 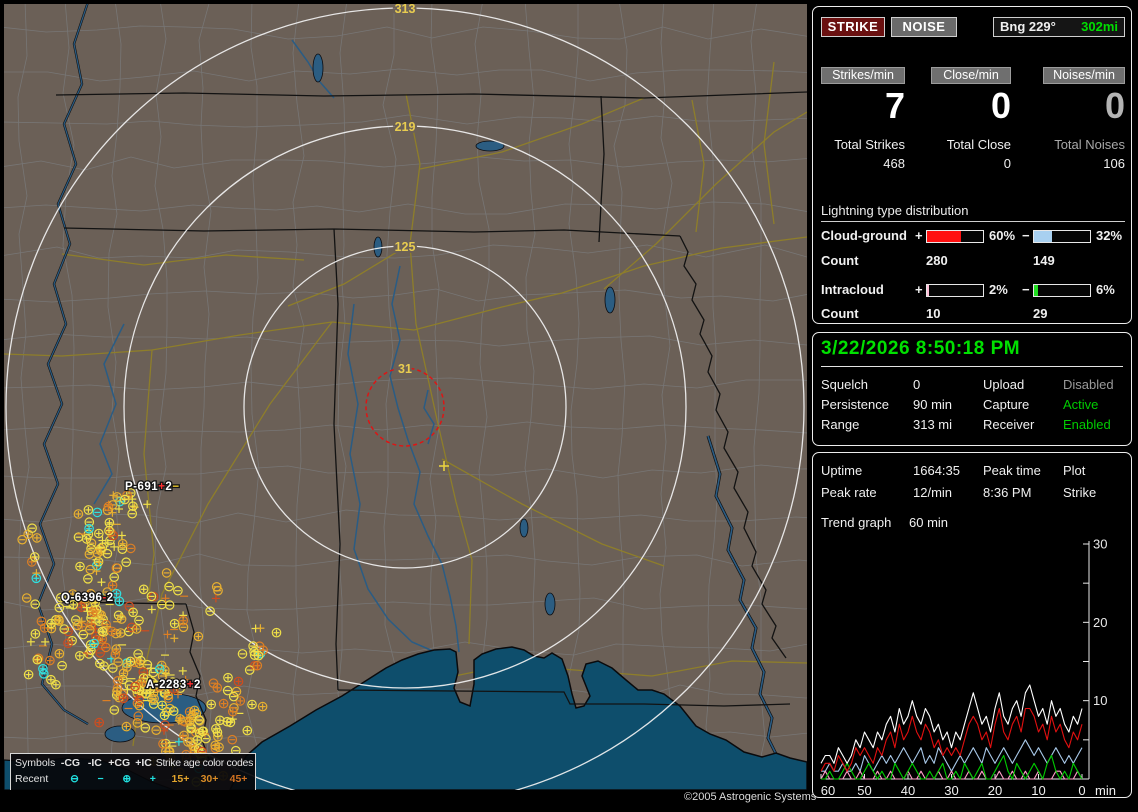 What do you see at coordinates (849, 492) in the screenshot?
I see `peak-rate-label: Peak rate` at bounding box center [849, 492].